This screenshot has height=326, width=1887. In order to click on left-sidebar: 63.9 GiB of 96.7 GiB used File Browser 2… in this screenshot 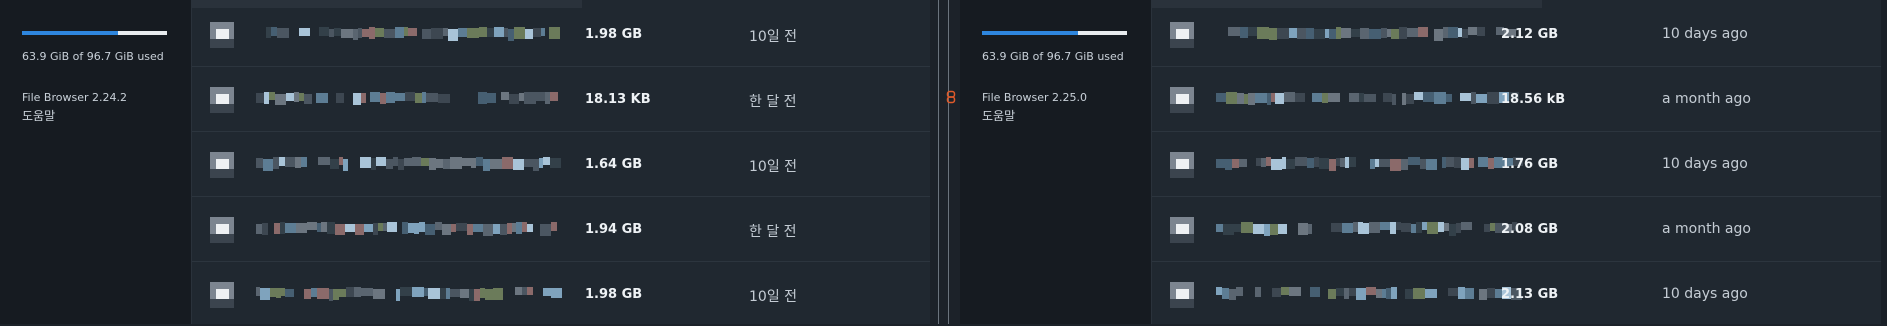, I will do `click(95, 162)`.